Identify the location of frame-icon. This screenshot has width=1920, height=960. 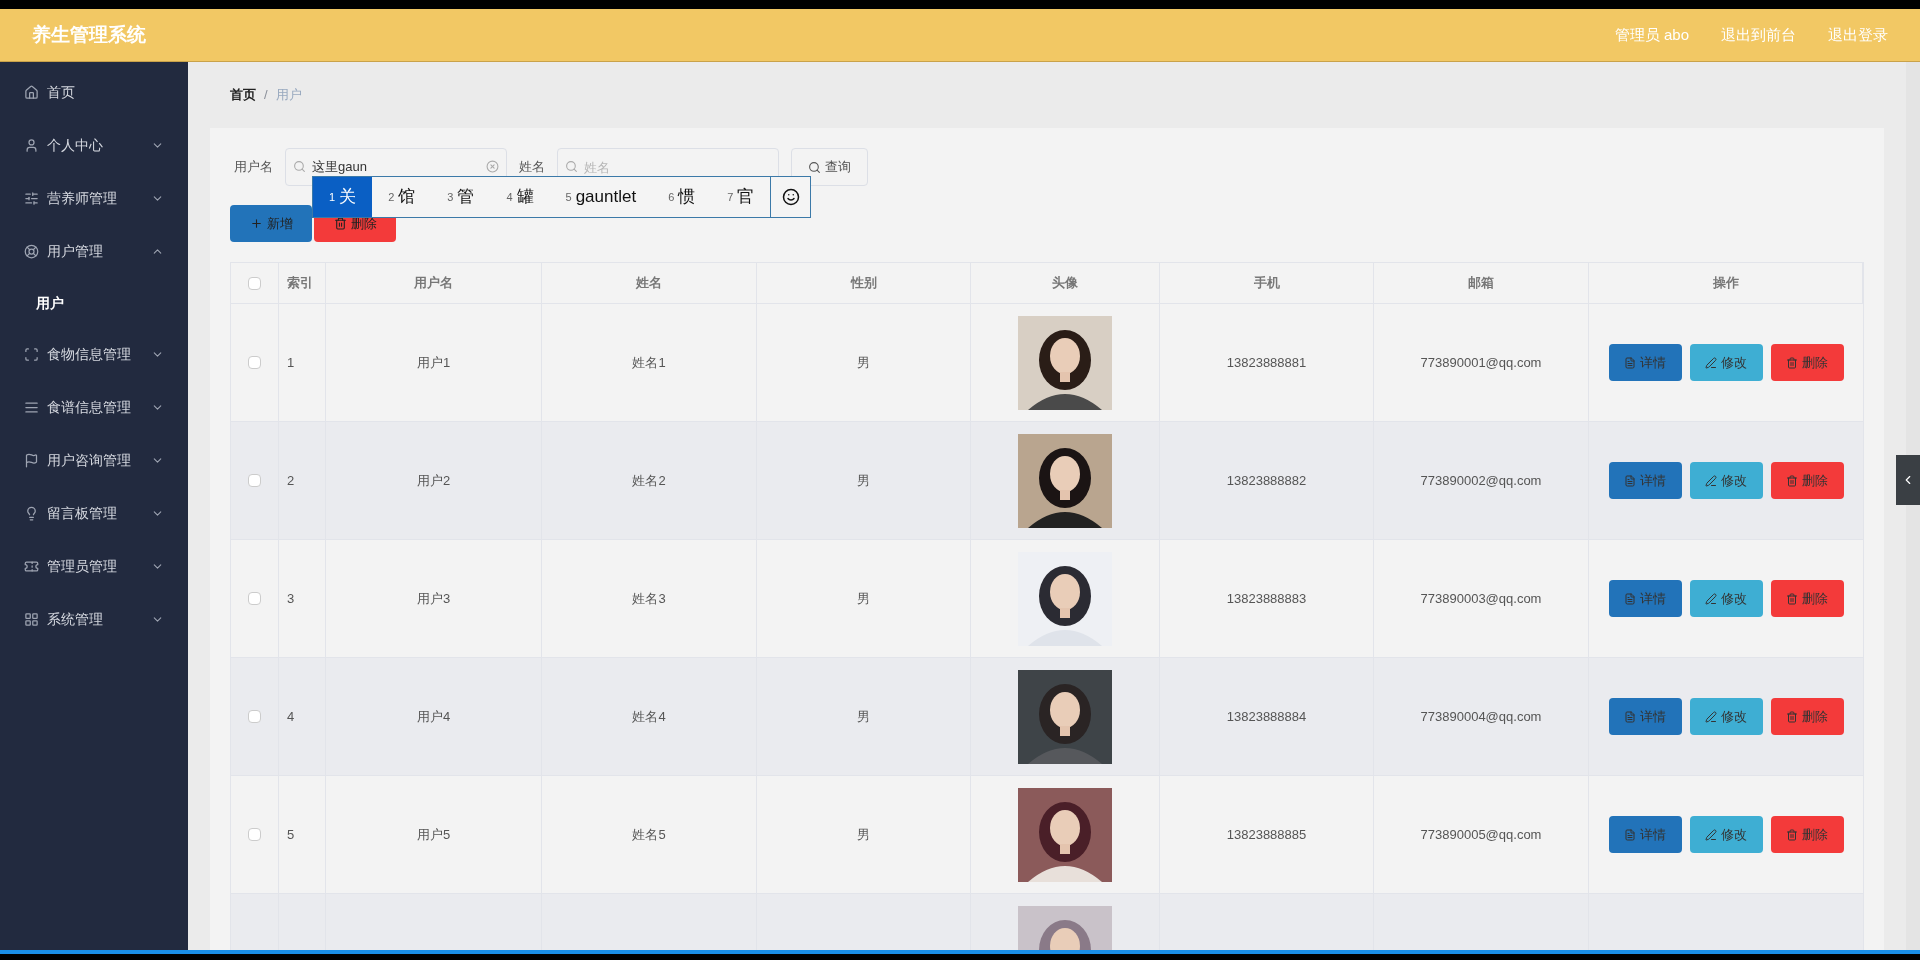
(31, 354).